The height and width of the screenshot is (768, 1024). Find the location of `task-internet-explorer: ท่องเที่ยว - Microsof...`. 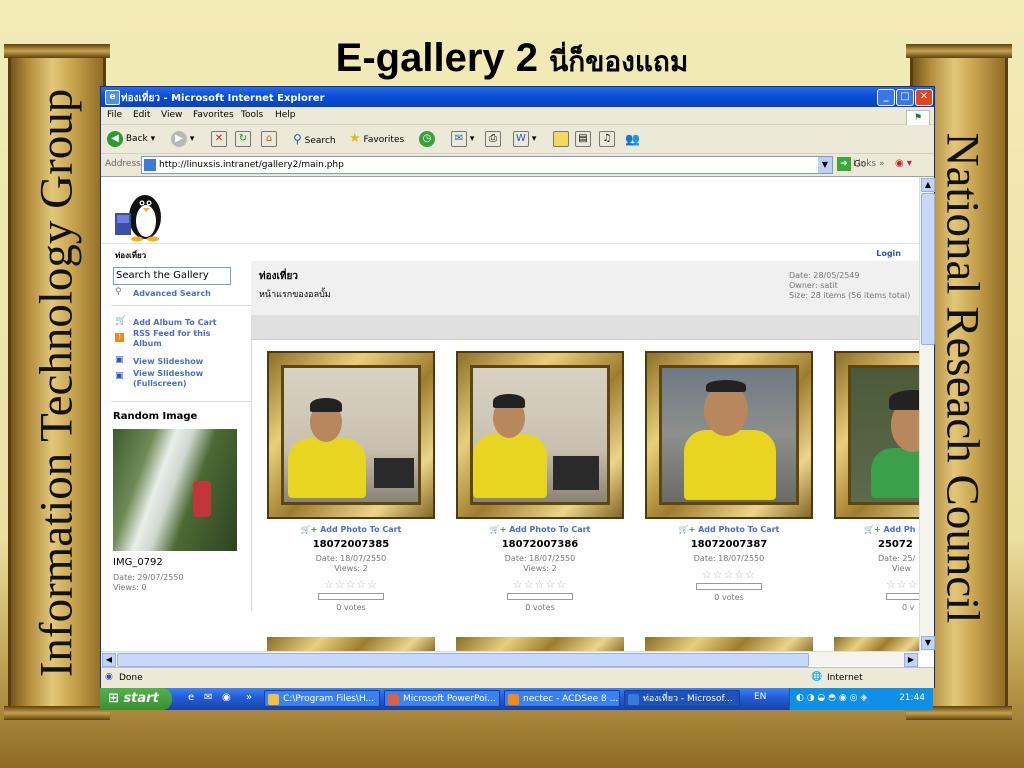

task-internet-explorer: ท่องเที่ยว - Microsof... is located at coordinates (682, 698).